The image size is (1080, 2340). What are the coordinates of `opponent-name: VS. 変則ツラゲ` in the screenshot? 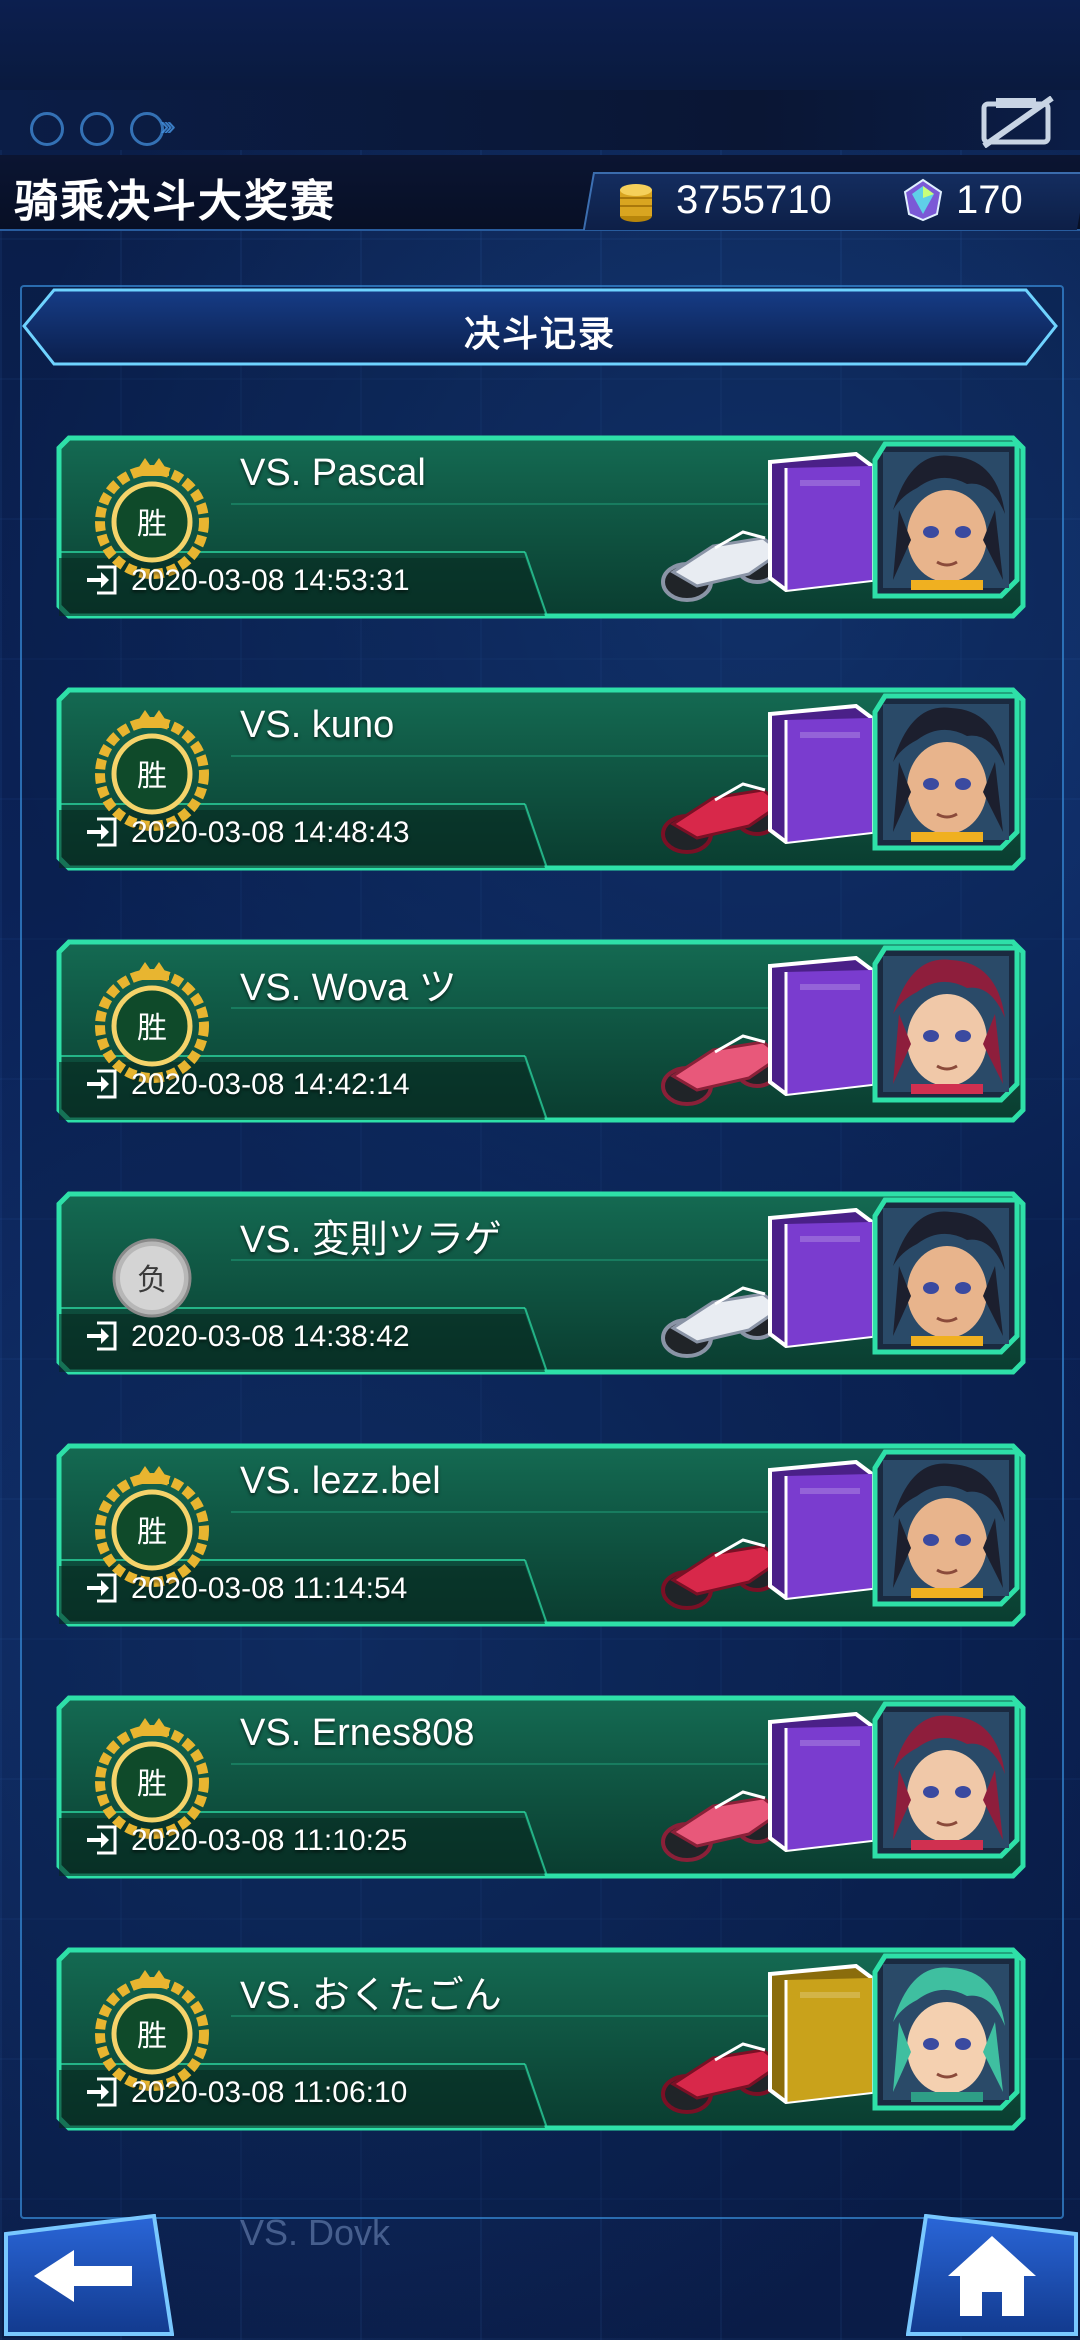 It's located at (371, 1240).